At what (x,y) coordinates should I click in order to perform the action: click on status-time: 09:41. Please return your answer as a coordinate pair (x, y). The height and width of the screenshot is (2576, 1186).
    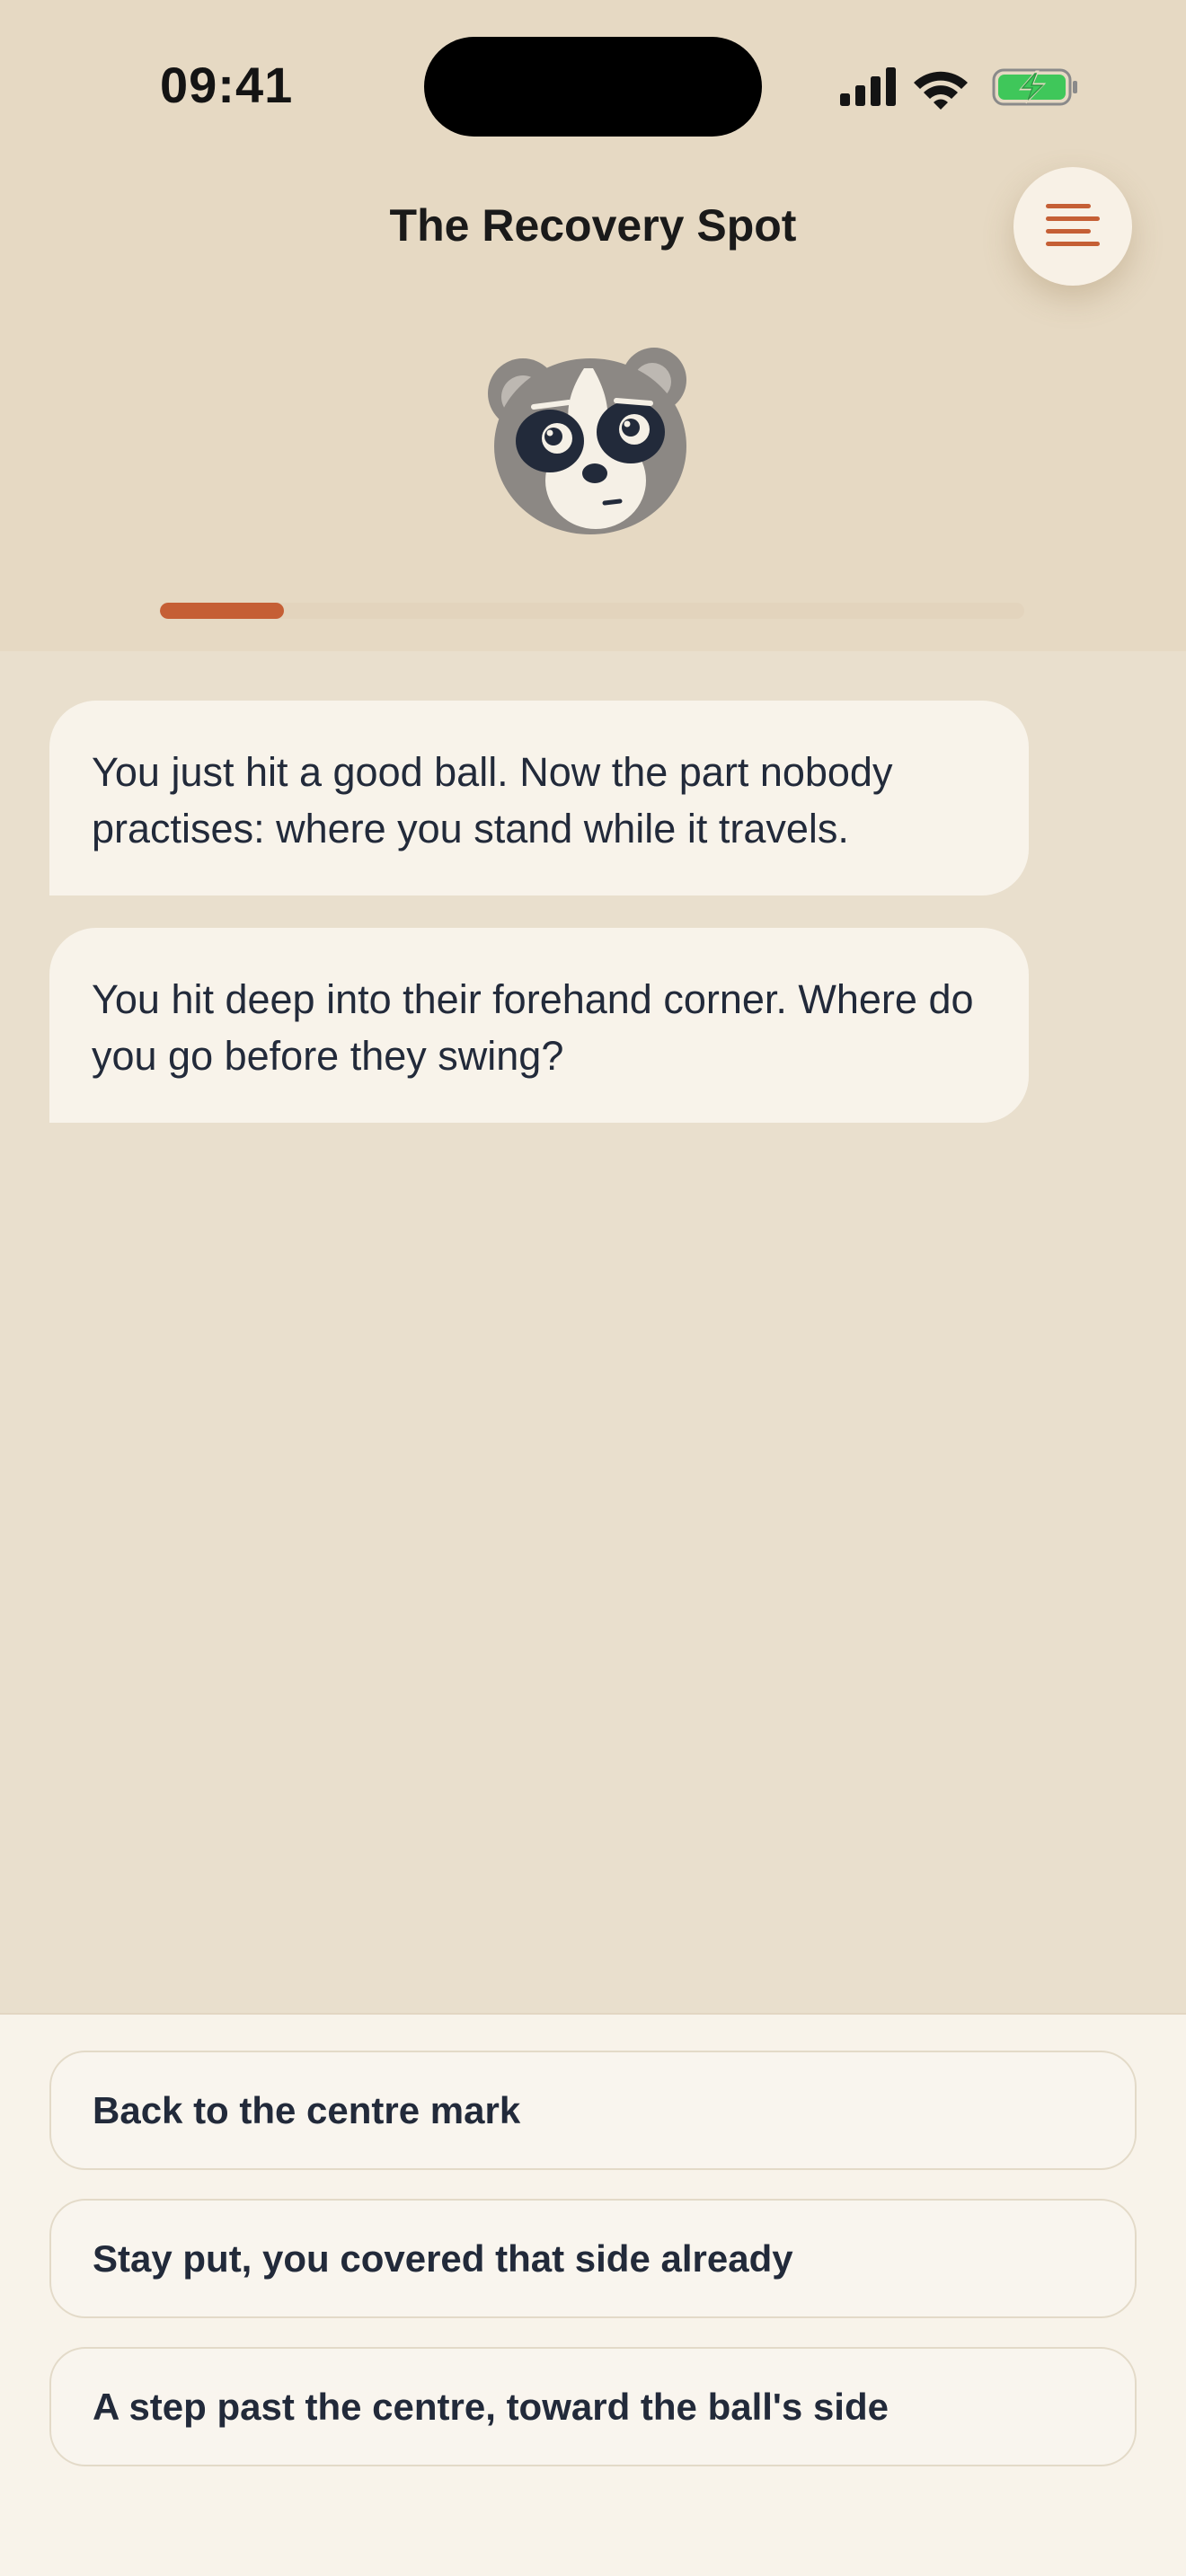
    Looking at the image, I should click on (227, 85).